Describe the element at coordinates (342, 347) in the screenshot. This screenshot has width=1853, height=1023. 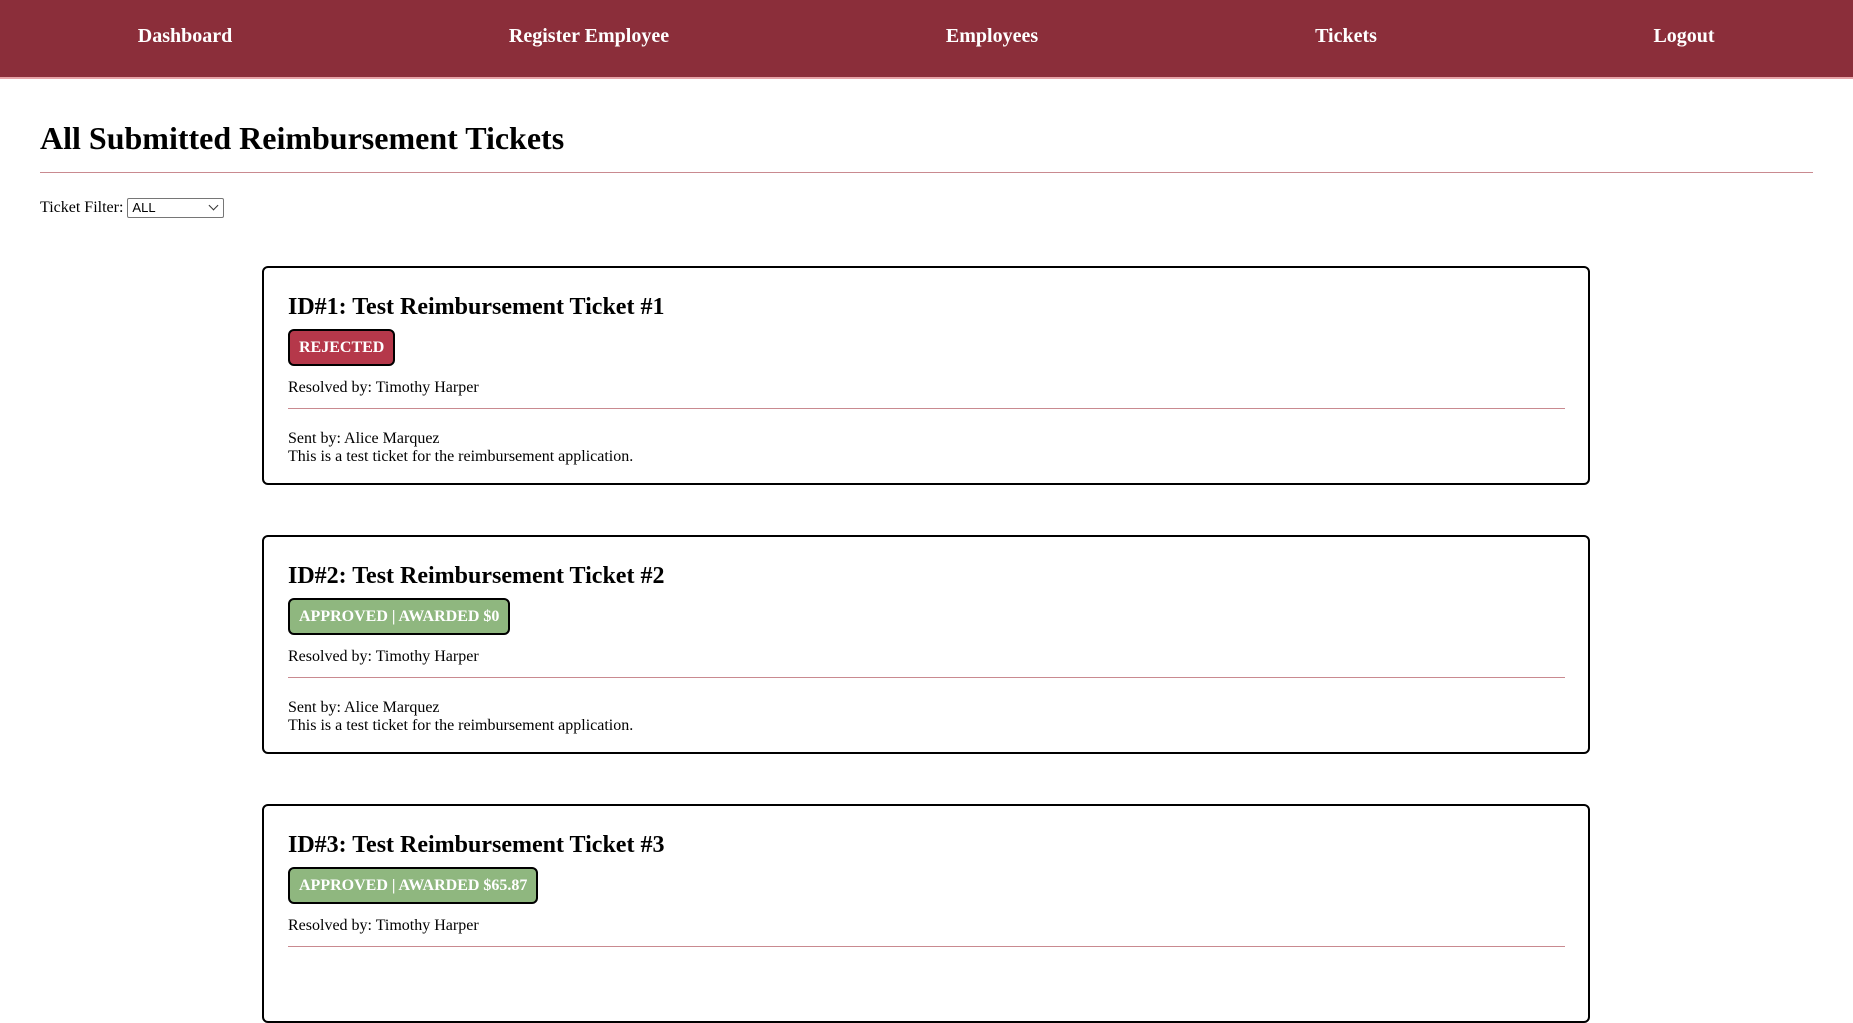
I see `status-badge: REJECTED` at that location.